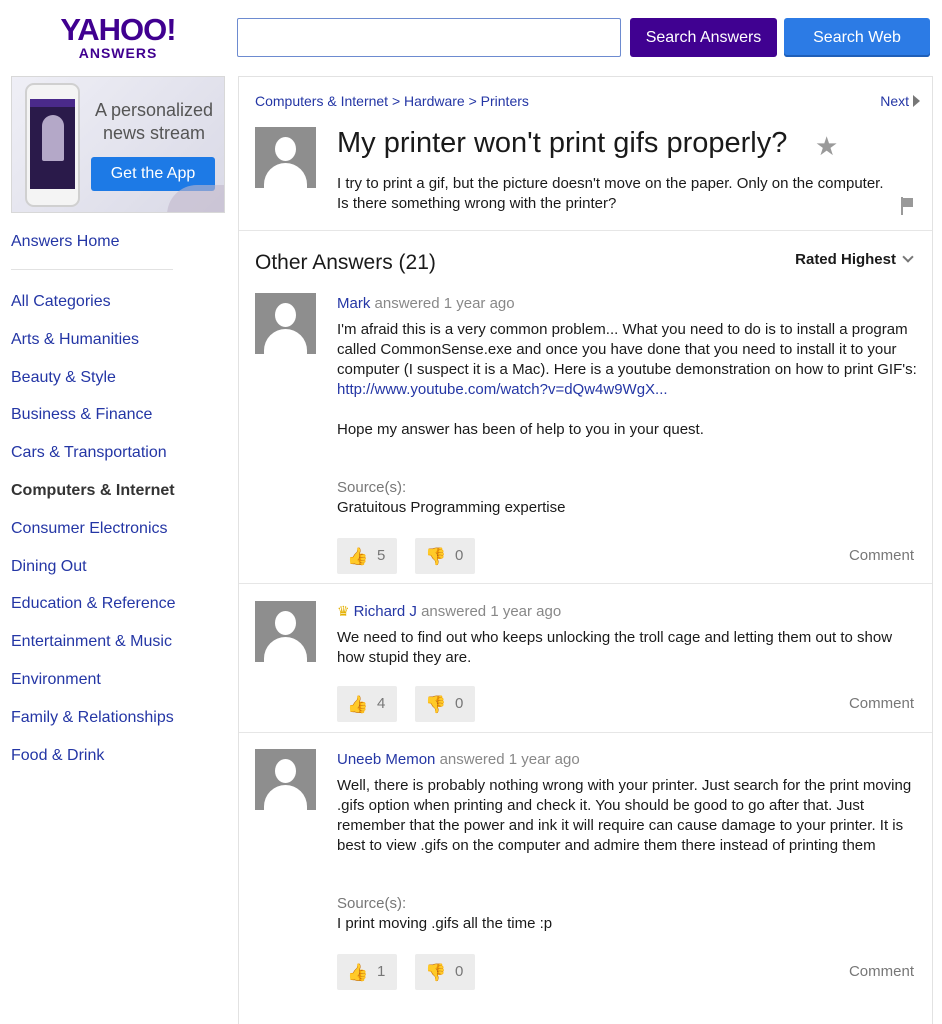  What do you see at coordinates (111, 651) in the screenshot?
I see `sidebar-item-entertainment-music: Entertainment & Music` at bounding box center [111, 651].